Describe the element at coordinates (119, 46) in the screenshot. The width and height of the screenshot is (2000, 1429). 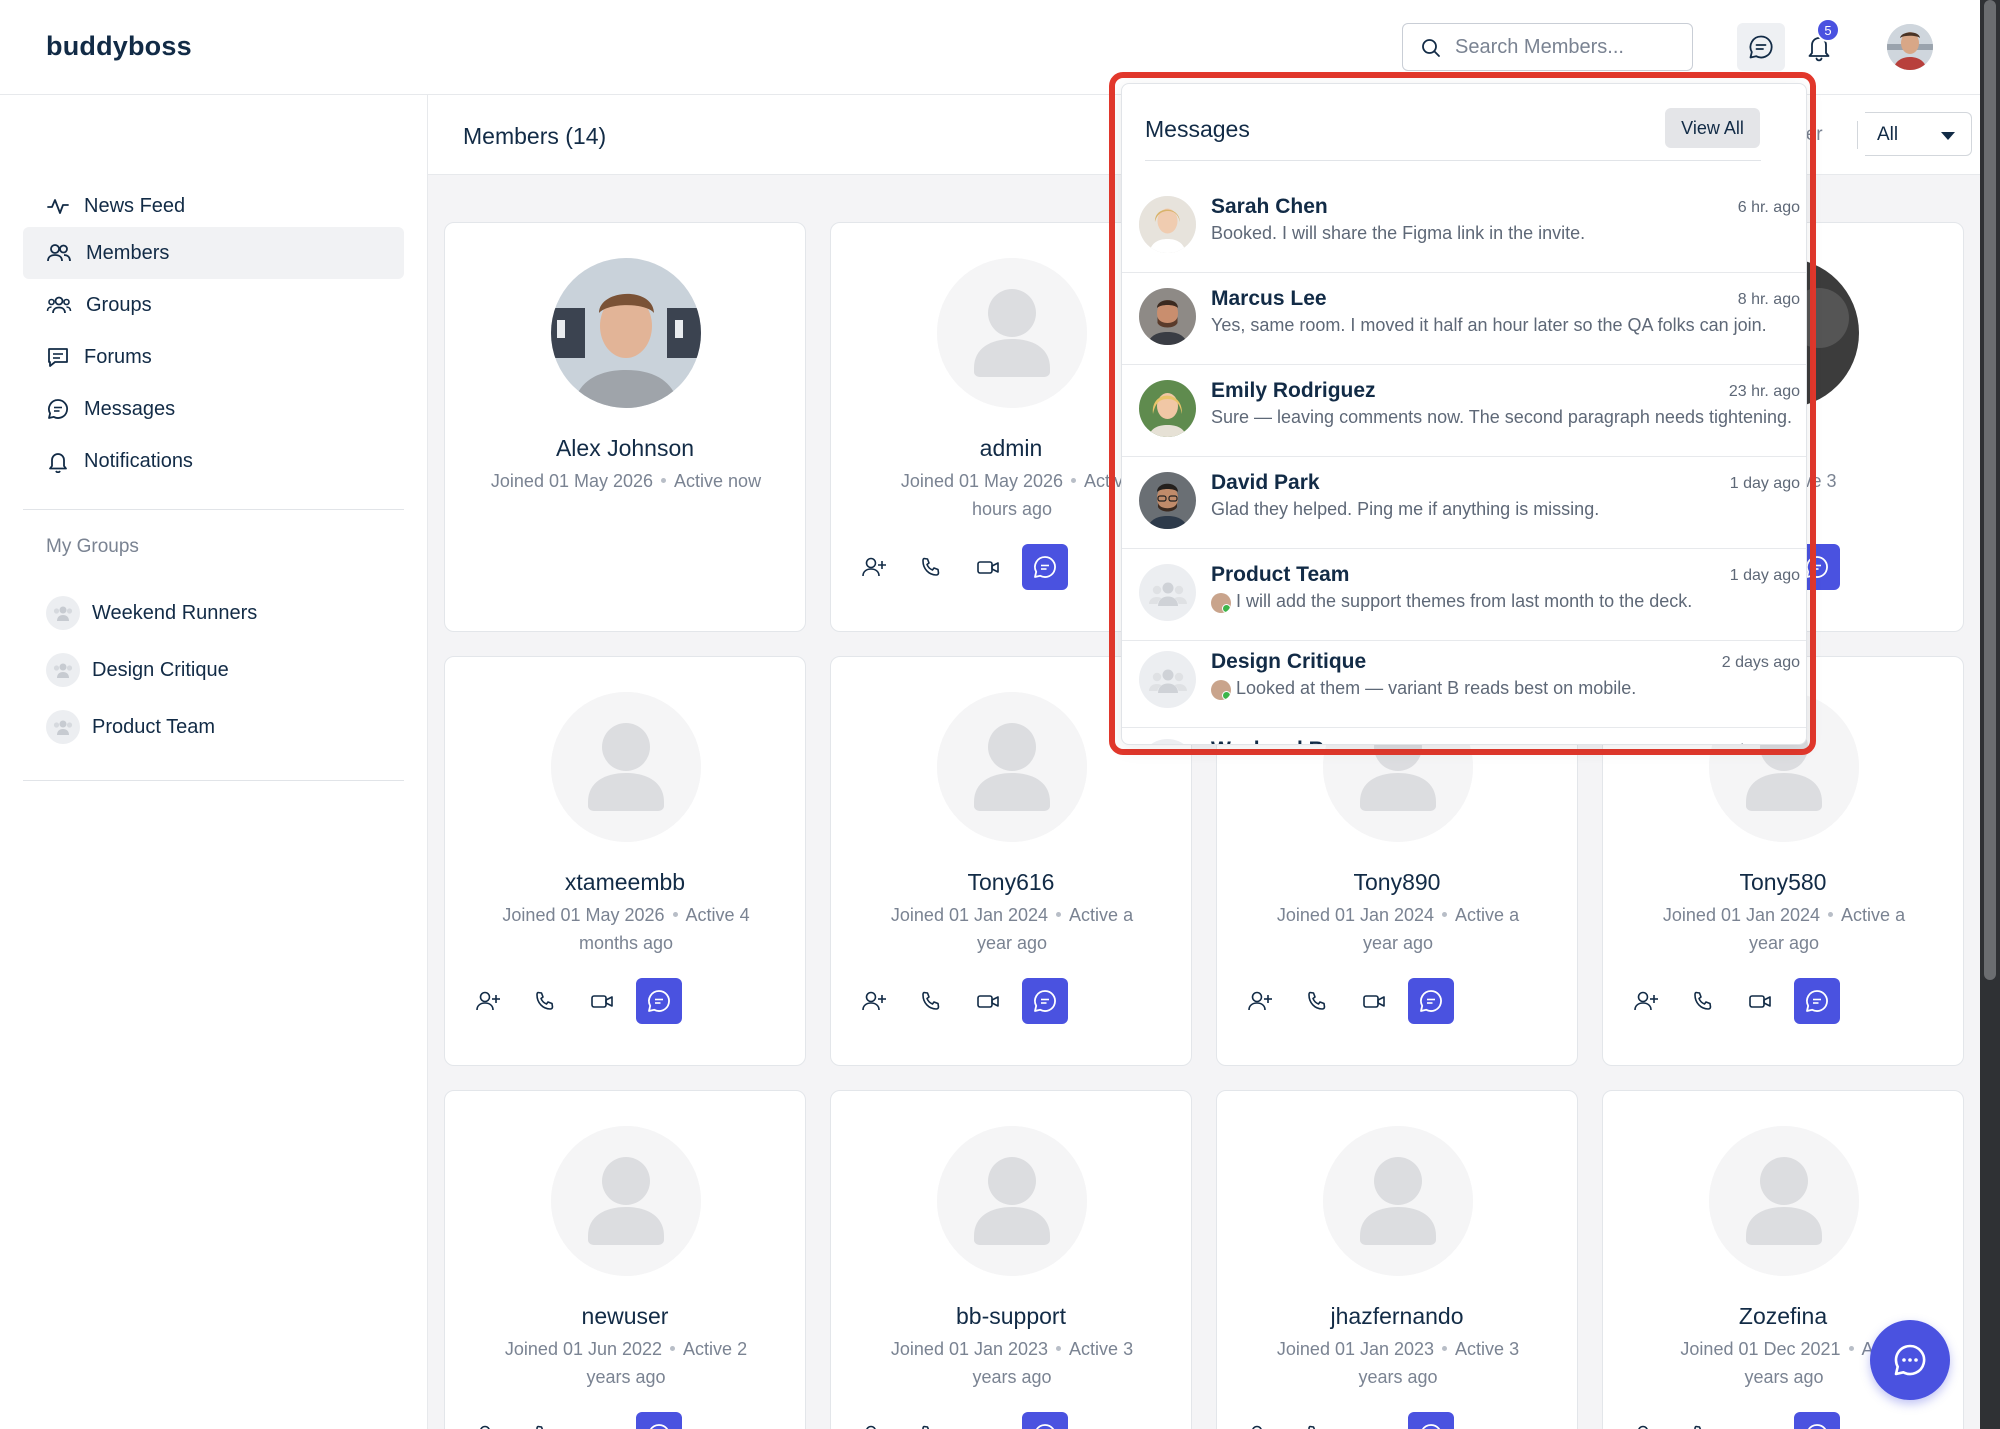
I see `site-logo: buddyboss` at that location.